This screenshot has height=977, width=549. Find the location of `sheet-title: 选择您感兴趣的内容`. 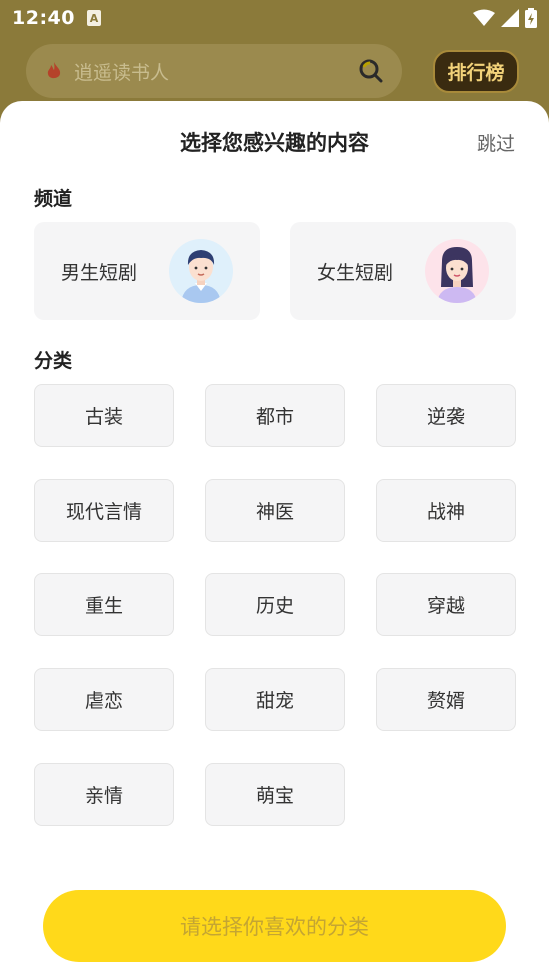

sheet-title: 选择您感兴趣的内容 is located at coordinates (274, 143).